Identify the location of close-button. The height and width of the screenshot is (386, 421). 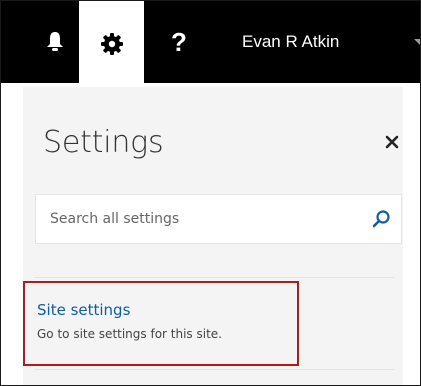
(392, 142).